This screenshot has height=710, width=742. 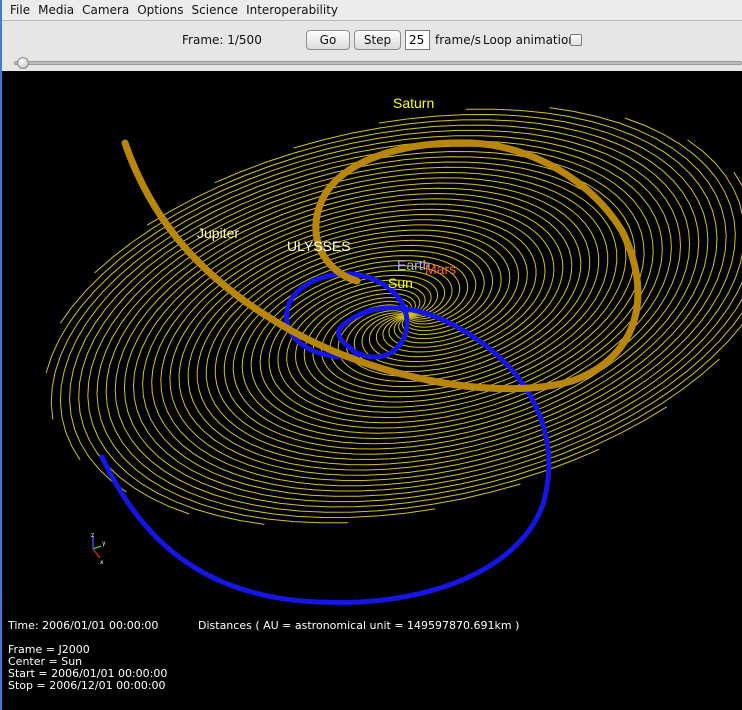 What do you see at coordinates (18, 10) in the screenshot?
I see `menu-file: File` at bounding box center [18, 10].